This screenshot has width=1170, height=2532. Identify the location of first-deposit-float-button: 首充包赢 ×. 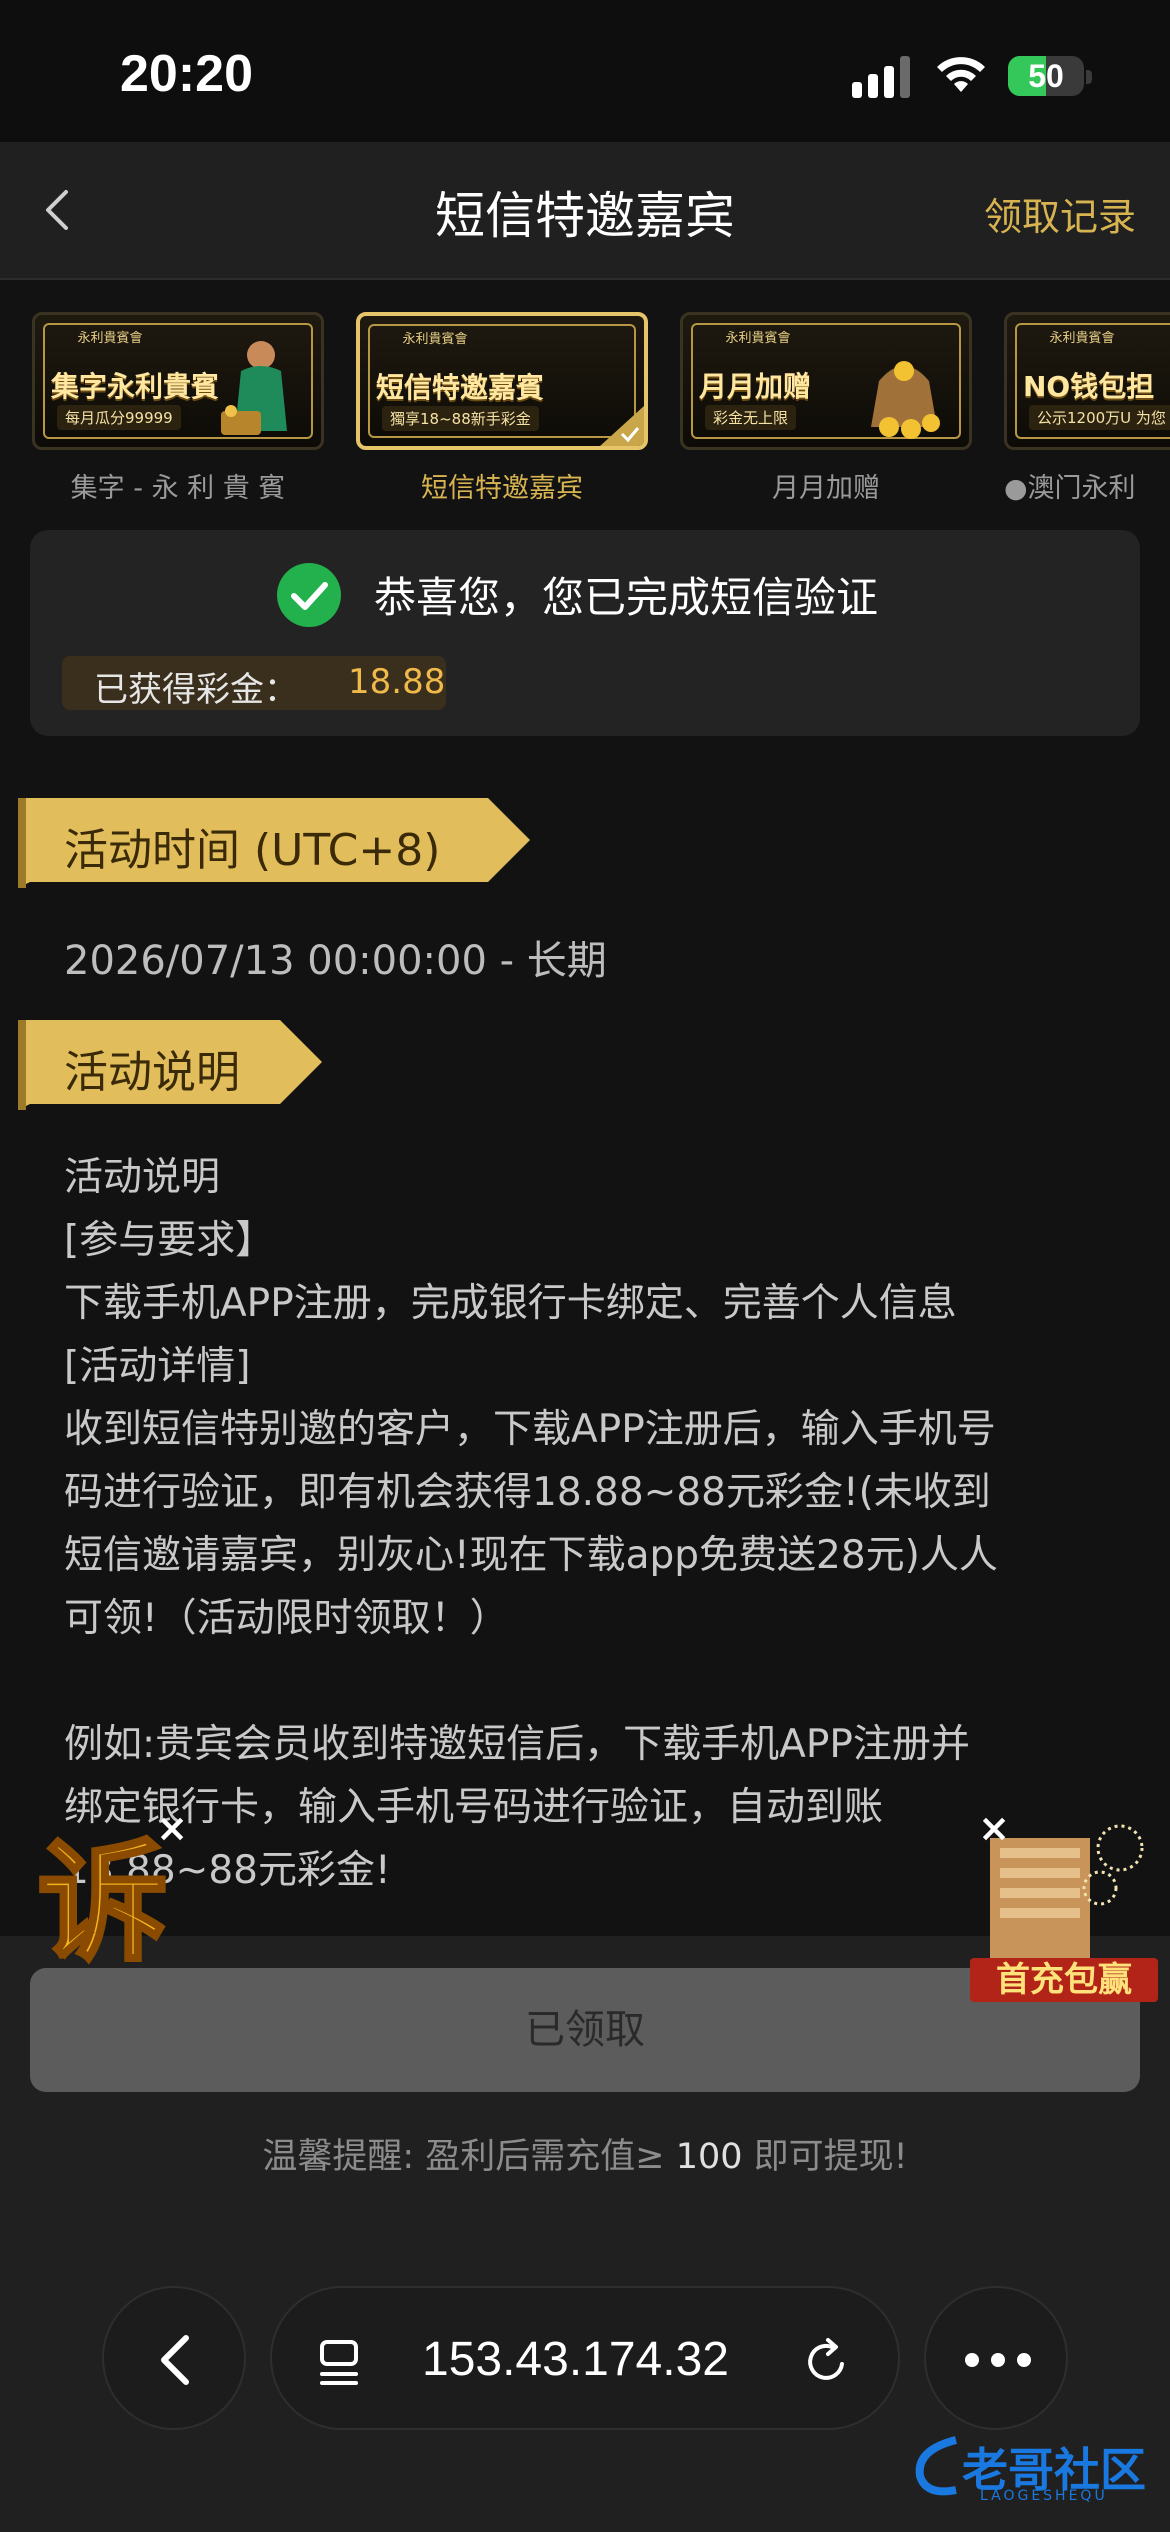
(1064, 1906).